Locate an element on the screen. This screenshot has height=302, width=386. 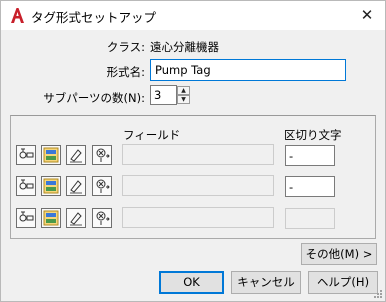
class-value: 遠心分離機器 is located at coordinates (184, 47).